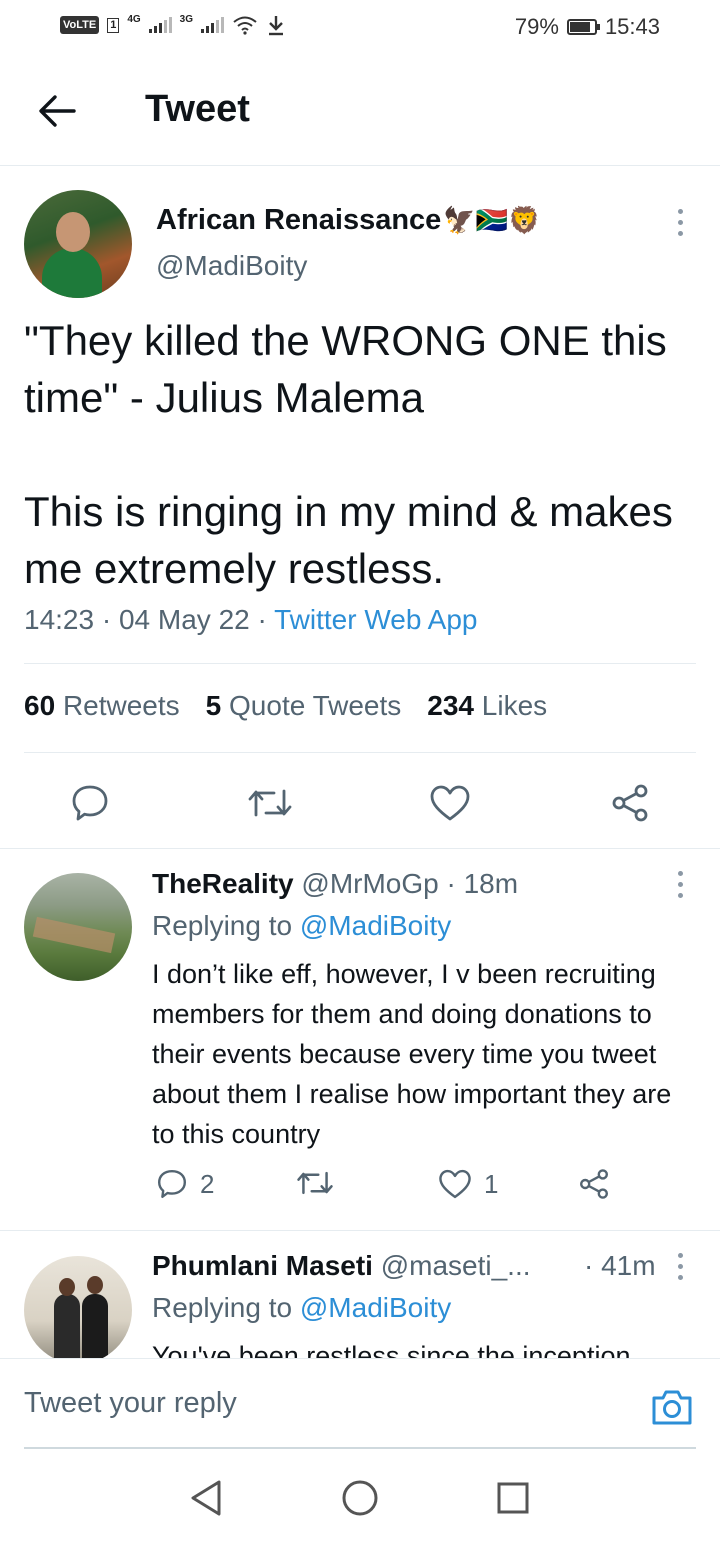  Describe the element at coordinates (422, 1190) in the screenshot. I see `reply-actions: 2 1` at that location.